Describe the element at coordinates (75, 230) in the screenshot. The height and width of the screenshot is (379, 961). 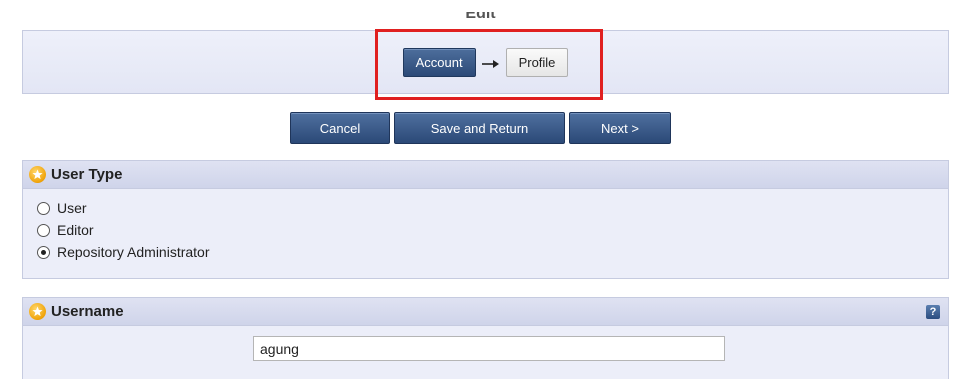
I see `radio-label: Editor` at that location.